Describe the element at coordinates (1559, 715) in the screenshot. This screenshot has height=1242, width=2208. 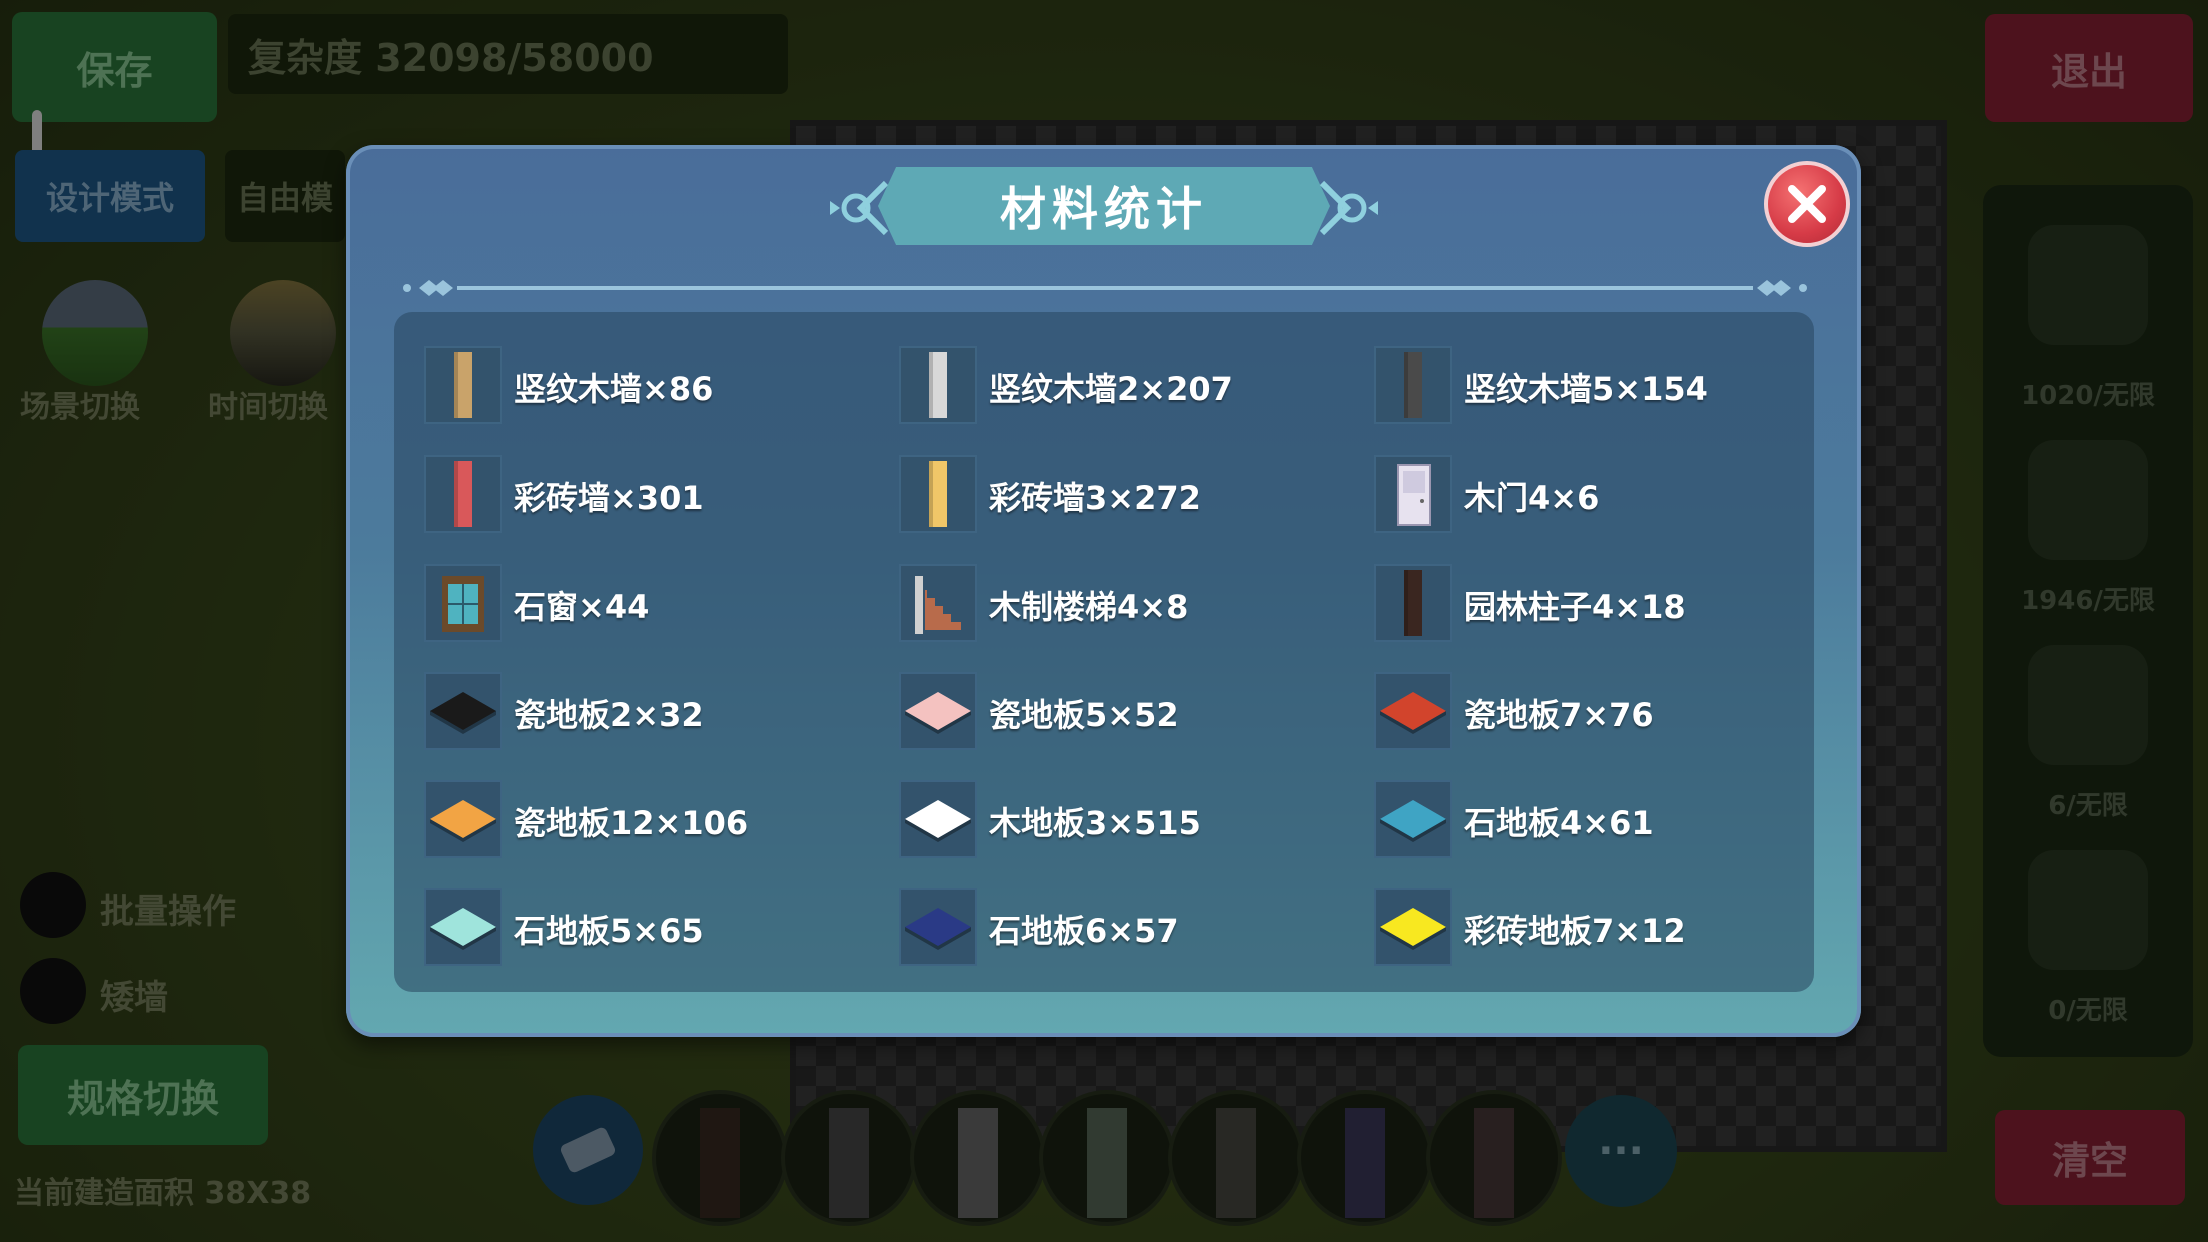
I see `material-label: 瓷地板7×76` at that location.